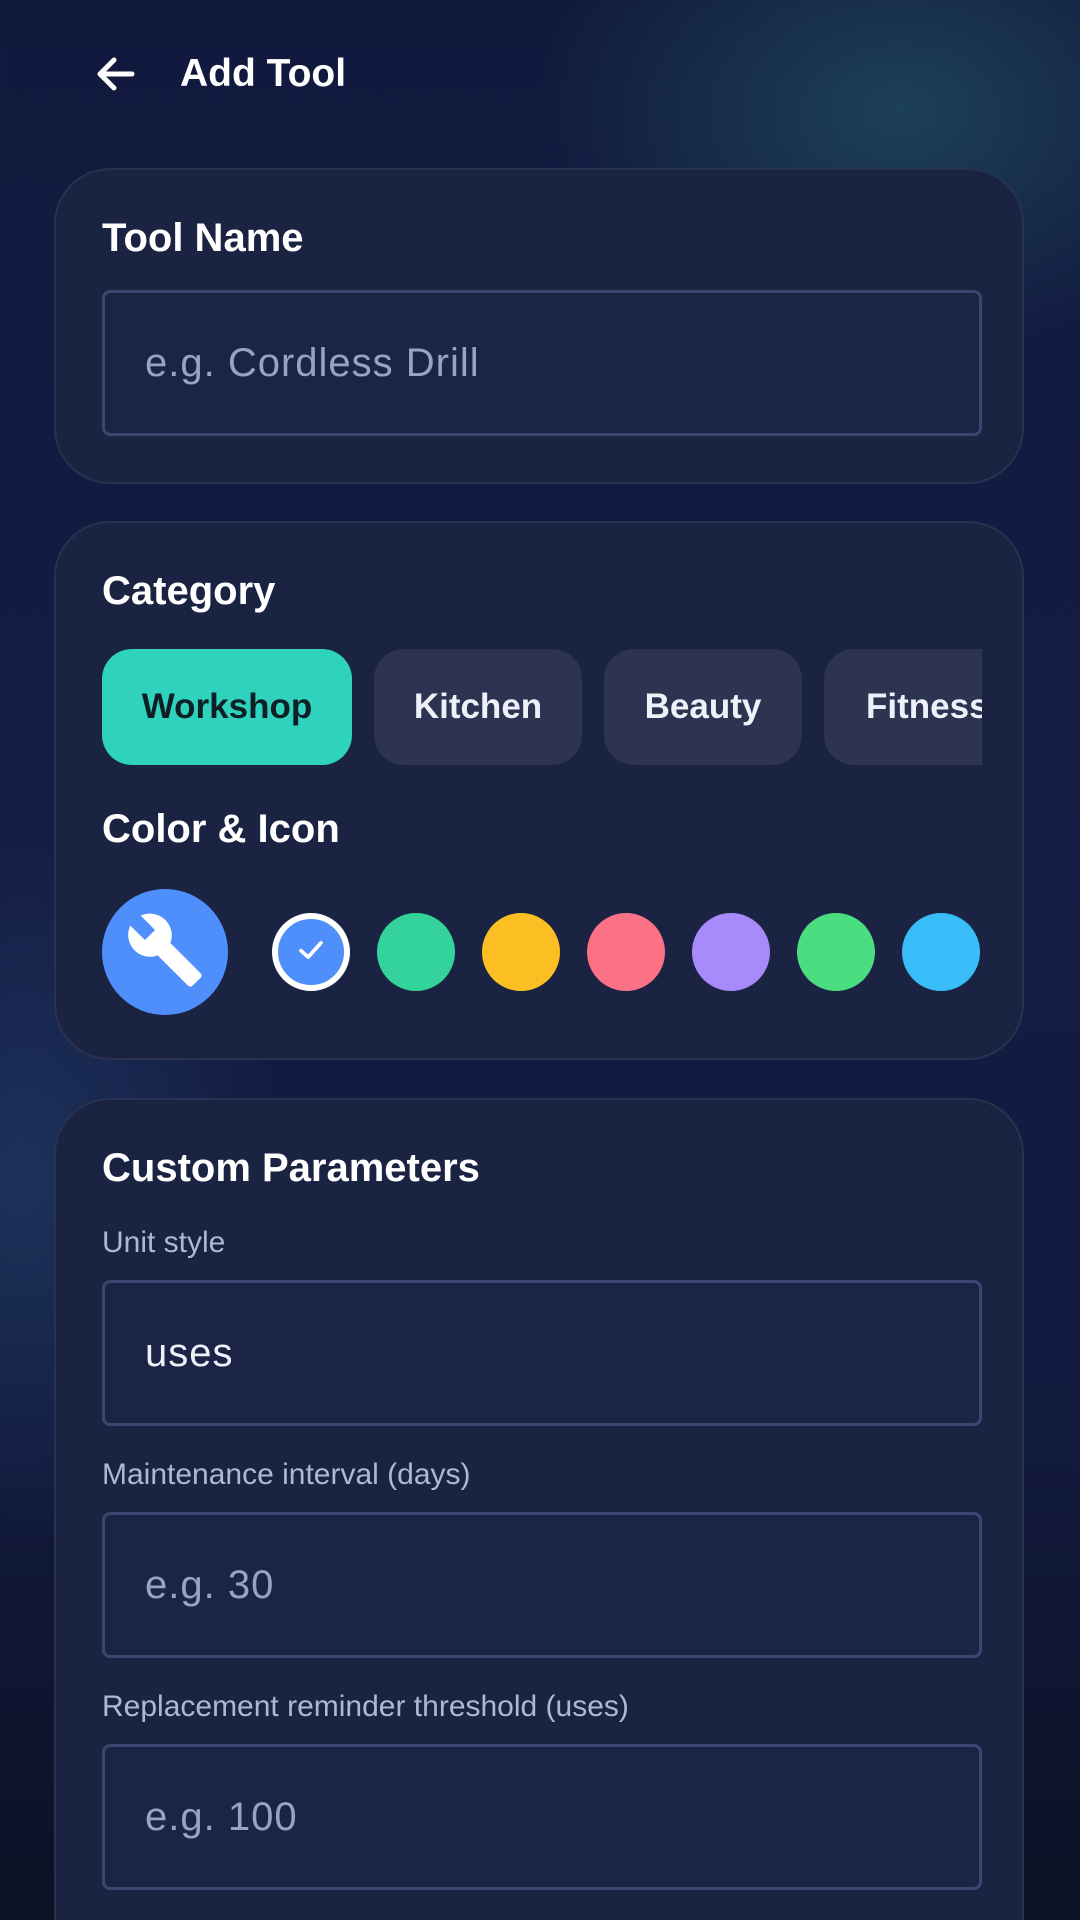  Describe the element at coordinates (312, 362) in the screenshot. I see `tool-name-placeholder: e.g. Cordless Drill` at that location.